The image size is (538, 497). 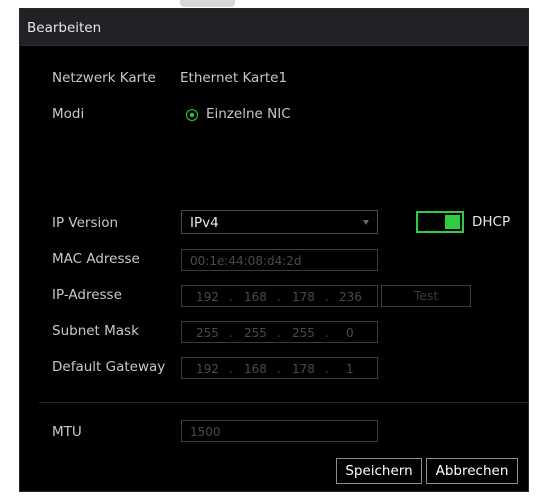 I want to click on ip-version-label: IP Version, so click(x=85, y=223).